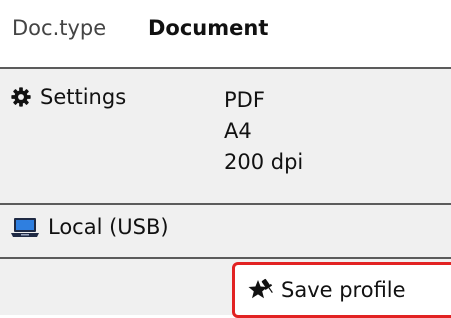 Image resolution: width=451 pixels, height=318 pixels. Describe the element at coordinates (238, 131) in the screenshot. I see `settings-value-paper-size: A4` at that location.